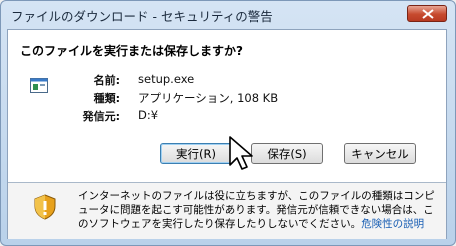 The width and height of the screenshot is (456, 246). What do you see at coordinates (45, 207) in the screenshot?
I see `security-shield-icon` at bounding box center [45, 207].